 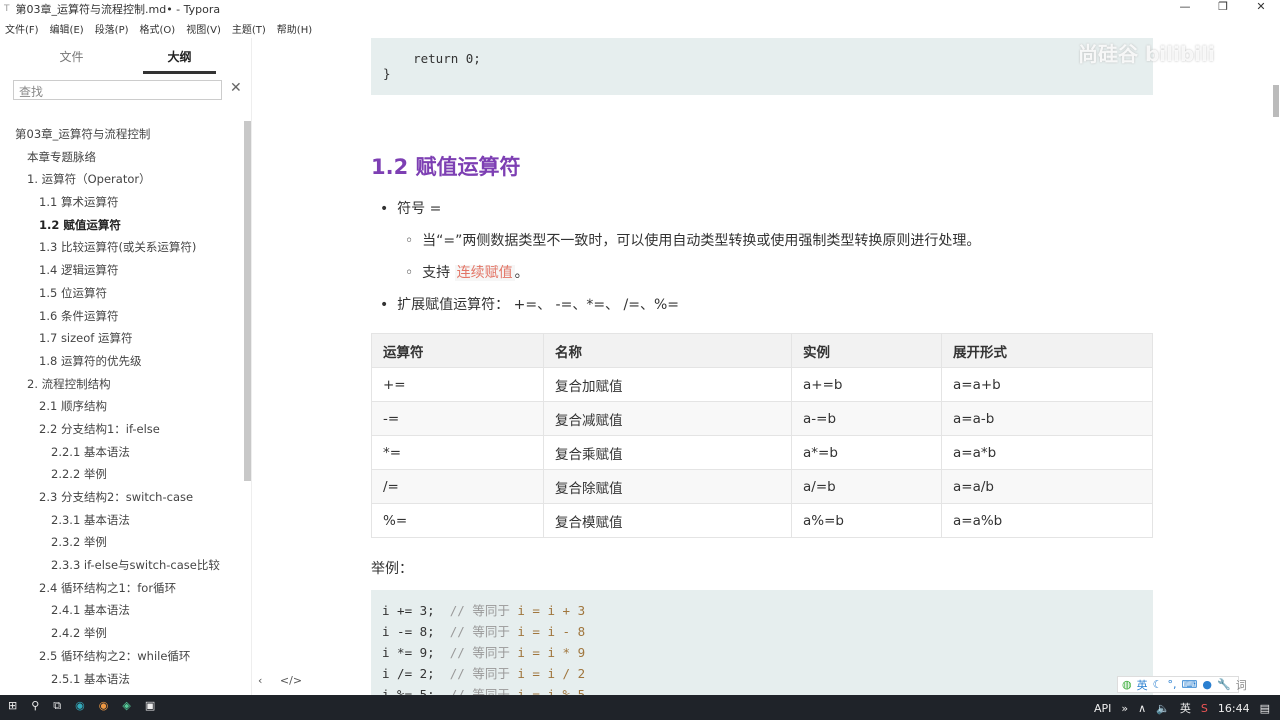 I want to click on minimize-button: —, so click(x=1185, y=6).